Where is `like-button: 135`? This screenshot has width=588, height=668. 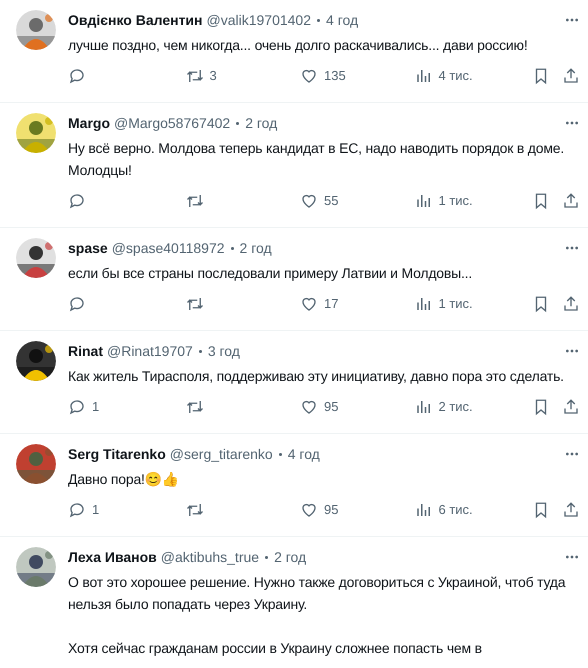 like-button: 135 is located at coordinates (357, 76).